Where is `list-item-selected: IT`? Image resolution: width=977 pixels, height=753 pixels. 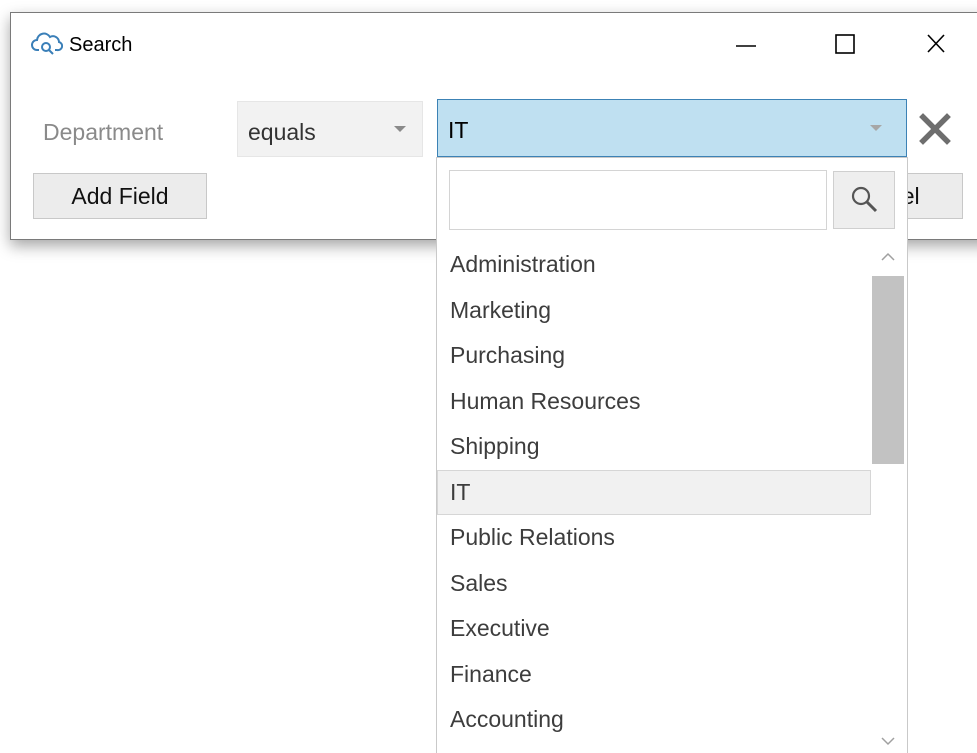 list-item-selected: IT is located at coordinates (654, 492).